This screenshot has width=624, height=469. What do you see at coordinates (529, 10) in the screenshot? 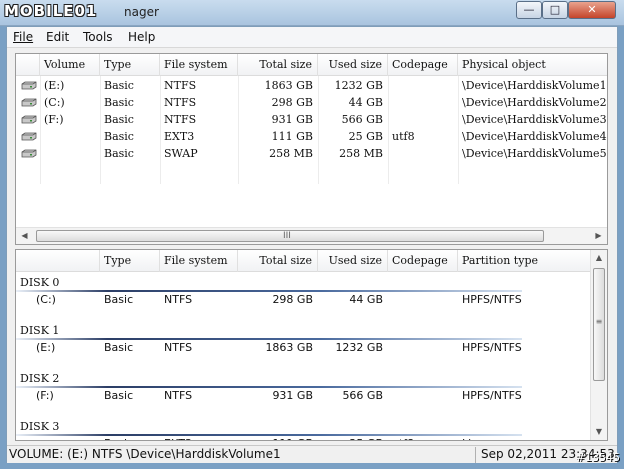
I see `minimize-button: —` at bounding box center [529, 10].